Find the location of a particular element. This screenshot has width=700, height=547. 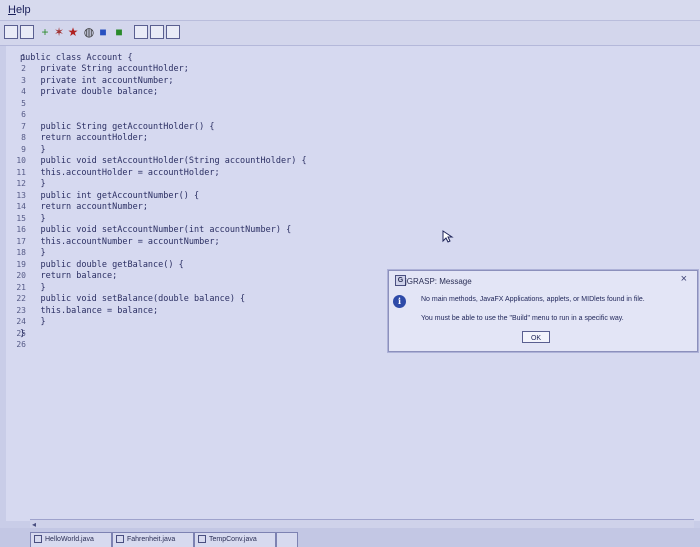

close-icon: × is located at coordinates (684, 279).